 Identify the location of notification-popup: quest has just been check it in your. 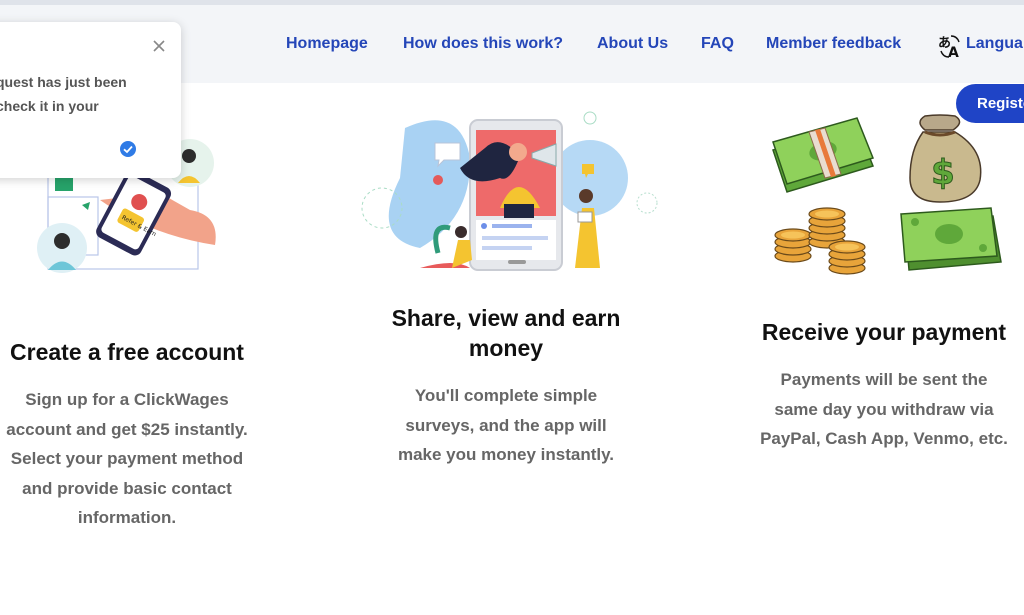
(90, 100).